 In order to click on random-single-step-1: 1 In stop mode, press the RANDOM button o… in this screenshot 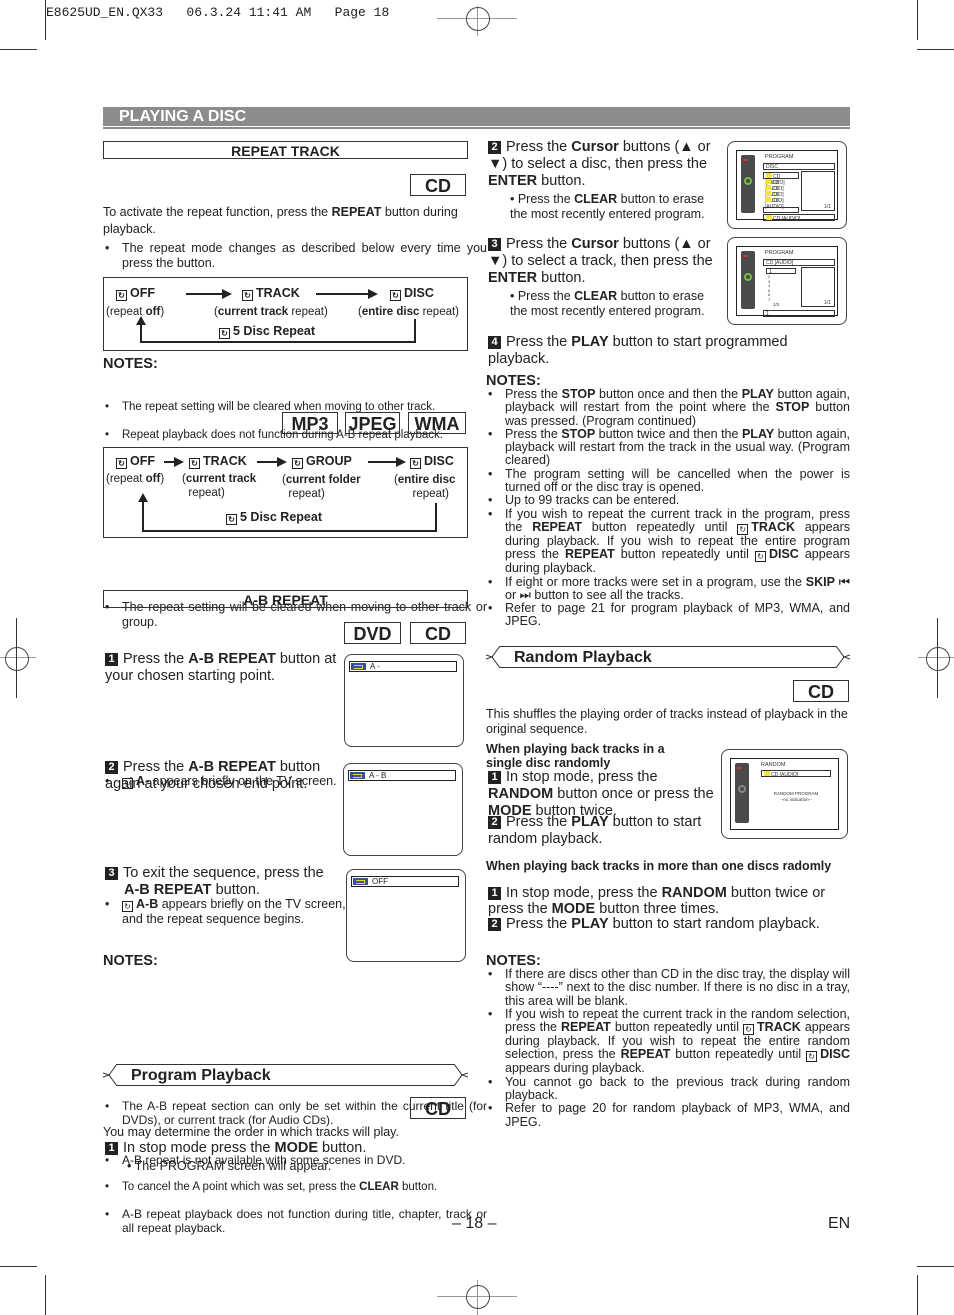, I will do `click(601, 794)`.